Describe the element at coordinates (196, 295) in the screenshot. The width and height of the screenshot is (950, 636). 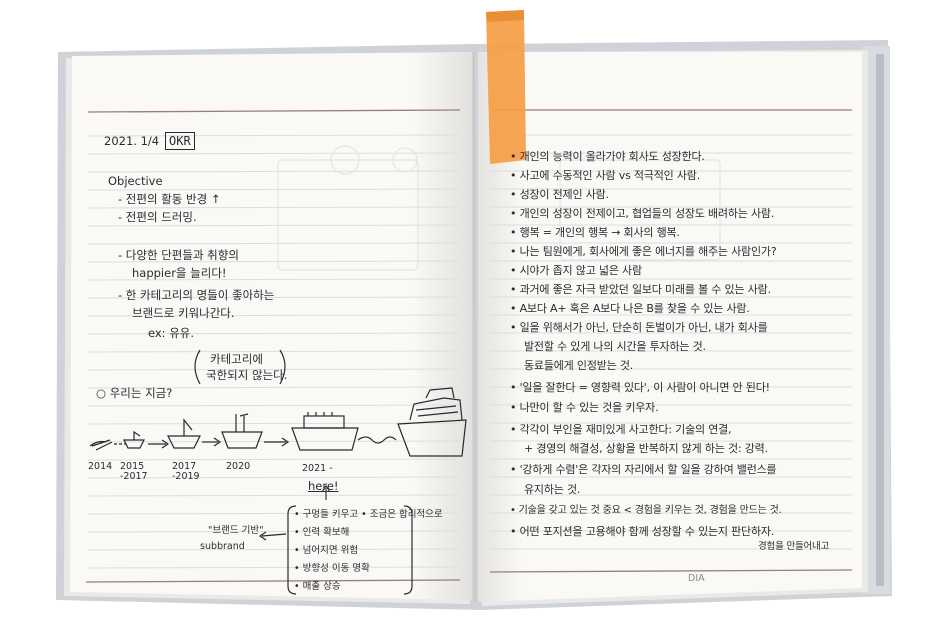
I see `note-line: - 한 카테고리의 명들이 좋아하는` at that location.